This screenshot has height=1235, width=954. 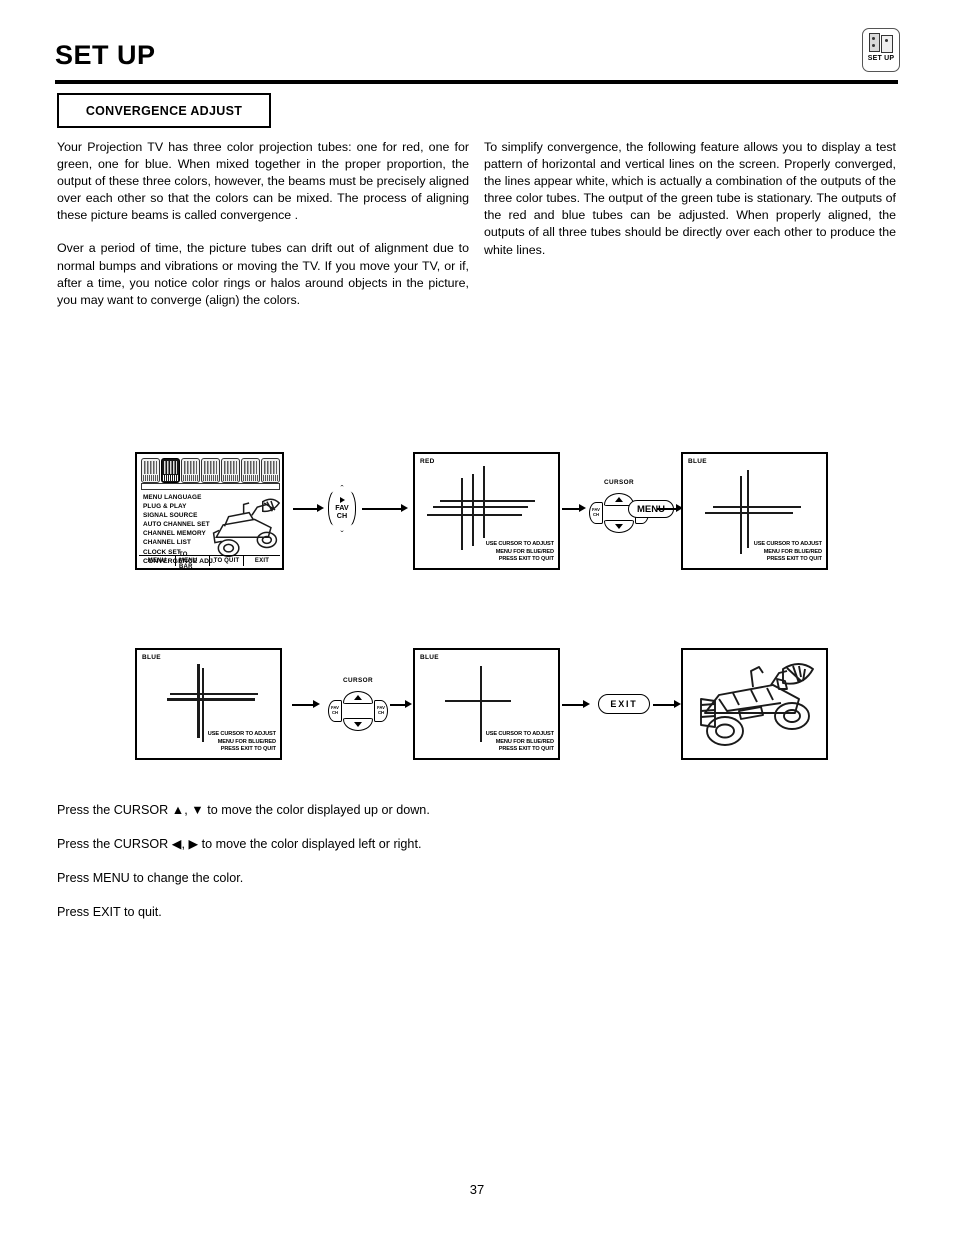 What do you see at coordinates (881, 43) in the screenshot?
I see `setup-panel-icon` at bounding box center [881, 43].